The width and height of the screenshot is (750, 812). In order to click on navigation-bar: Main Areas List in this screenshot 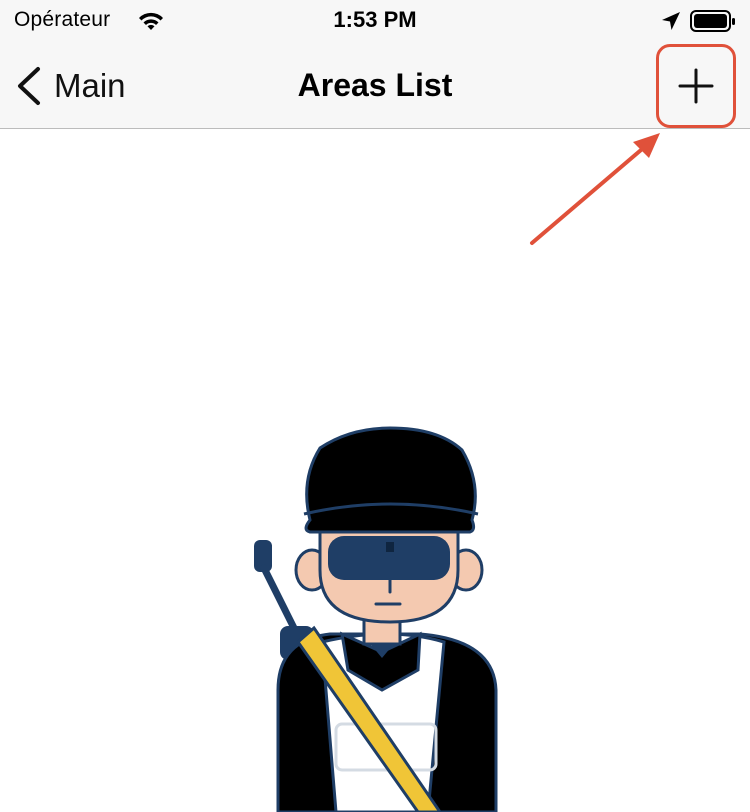, I will do `click(375, 86)`.